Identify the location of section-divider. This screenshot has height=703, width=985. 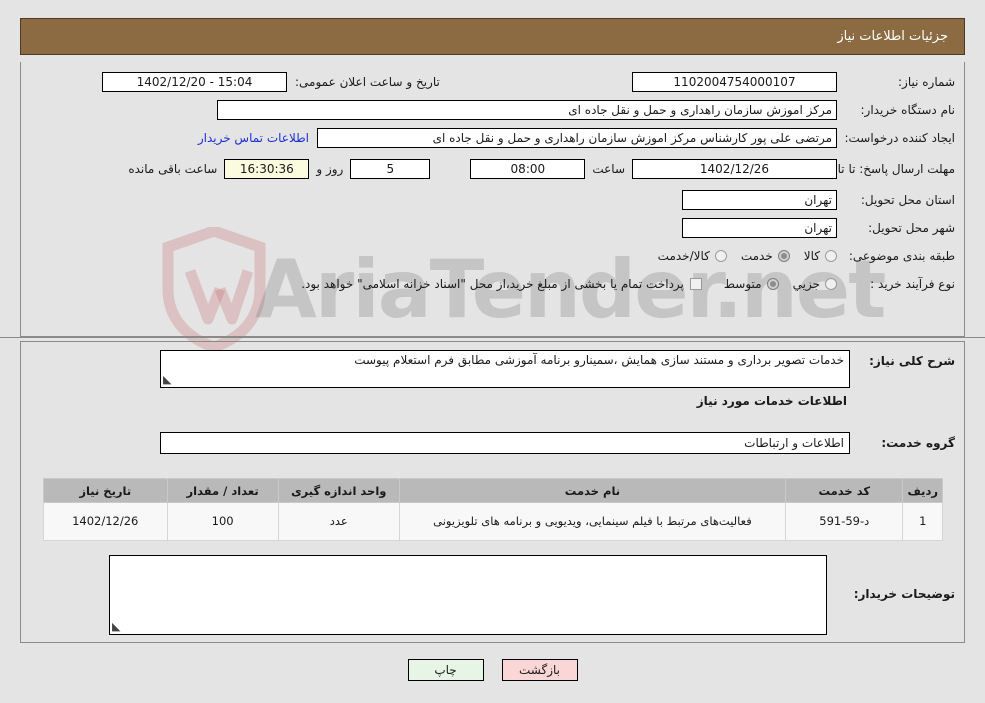
(492, 337).